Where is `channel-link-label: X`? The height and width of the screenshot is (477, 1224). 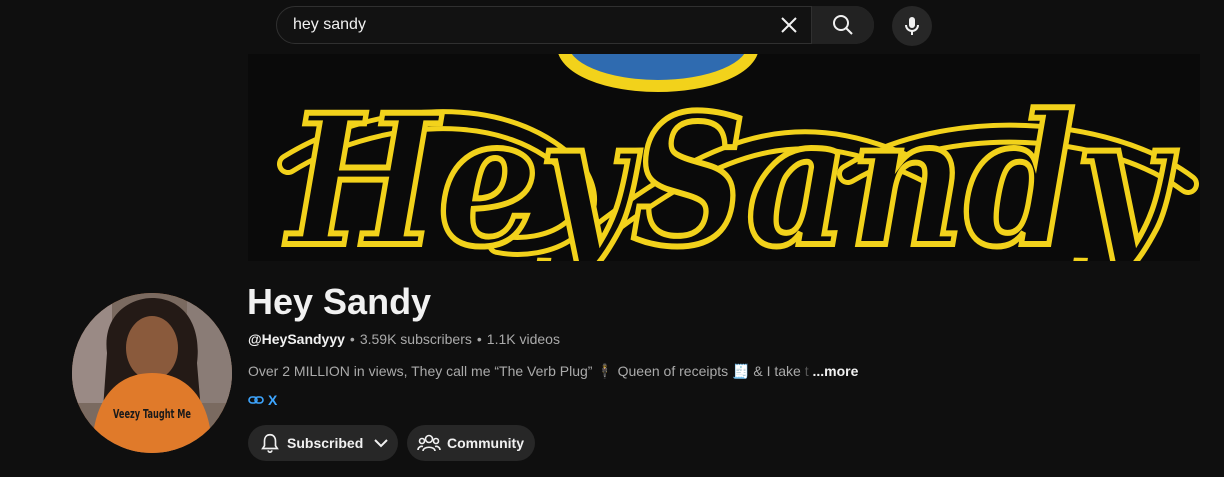 channel-link-label: X is located at coordinates (273, 400).